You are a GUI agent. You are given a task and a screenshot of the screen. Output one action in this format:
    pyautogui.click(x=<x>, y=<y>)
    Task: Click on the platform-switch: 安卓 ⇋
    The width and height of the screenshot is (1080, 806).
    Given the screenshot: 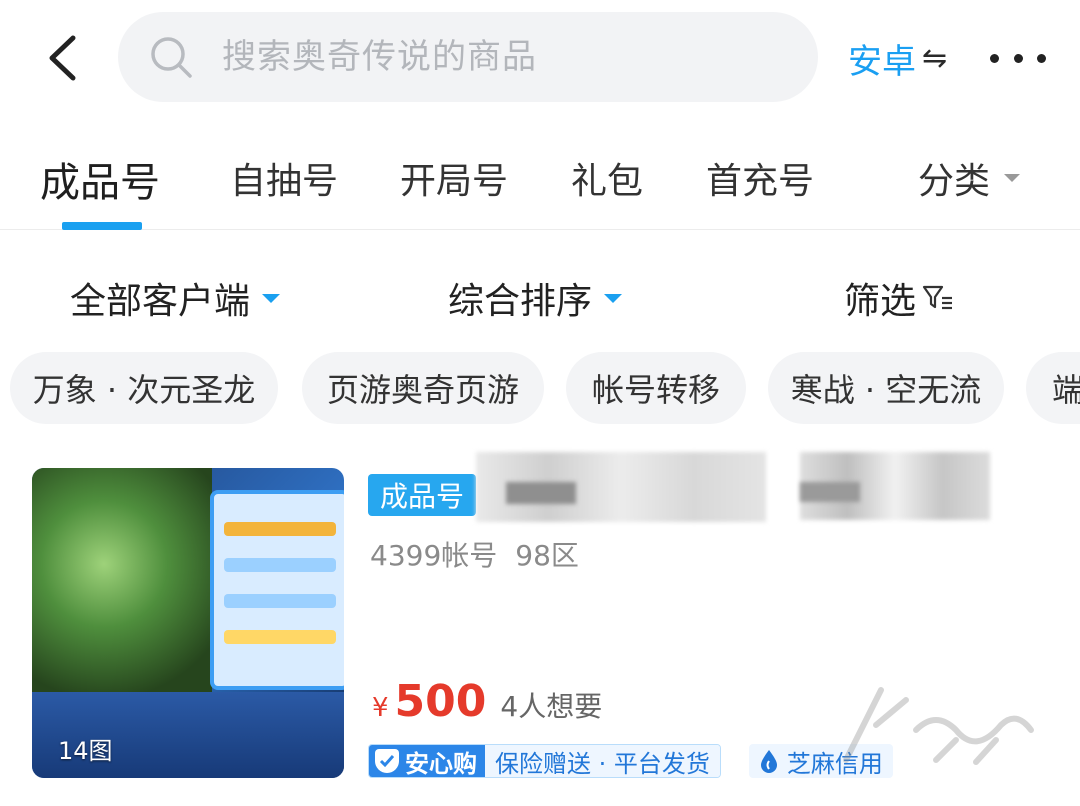 What is the action you would take?
    pyautogui.click(x=897, y=58)
    